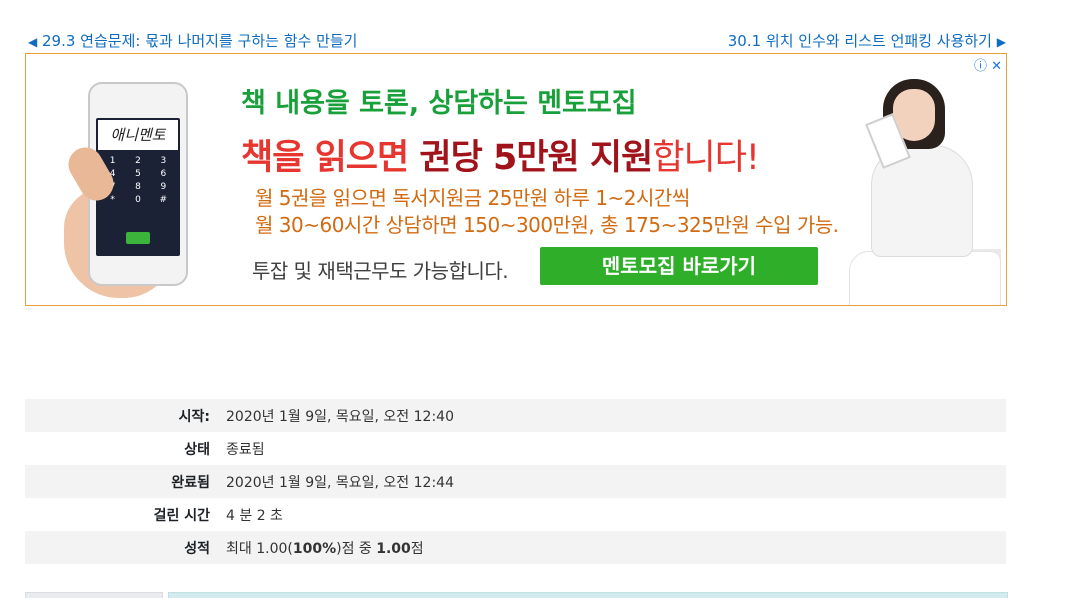 Image resolution: width=1068 pixels, height=598 pixels. Describe the element at coordinates (393, 548) in the screenshot. I see `grade-score: 1.00` at that location.